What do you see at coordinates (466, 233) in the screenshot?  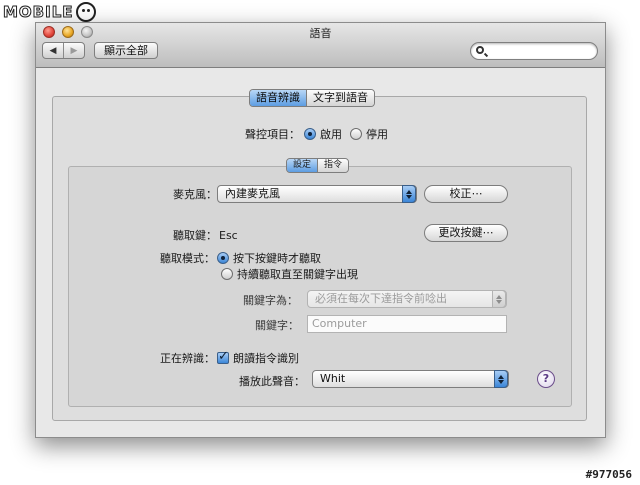 I see `change-key-button: 更改按鍵⋯` at bounding box center [466, 233].